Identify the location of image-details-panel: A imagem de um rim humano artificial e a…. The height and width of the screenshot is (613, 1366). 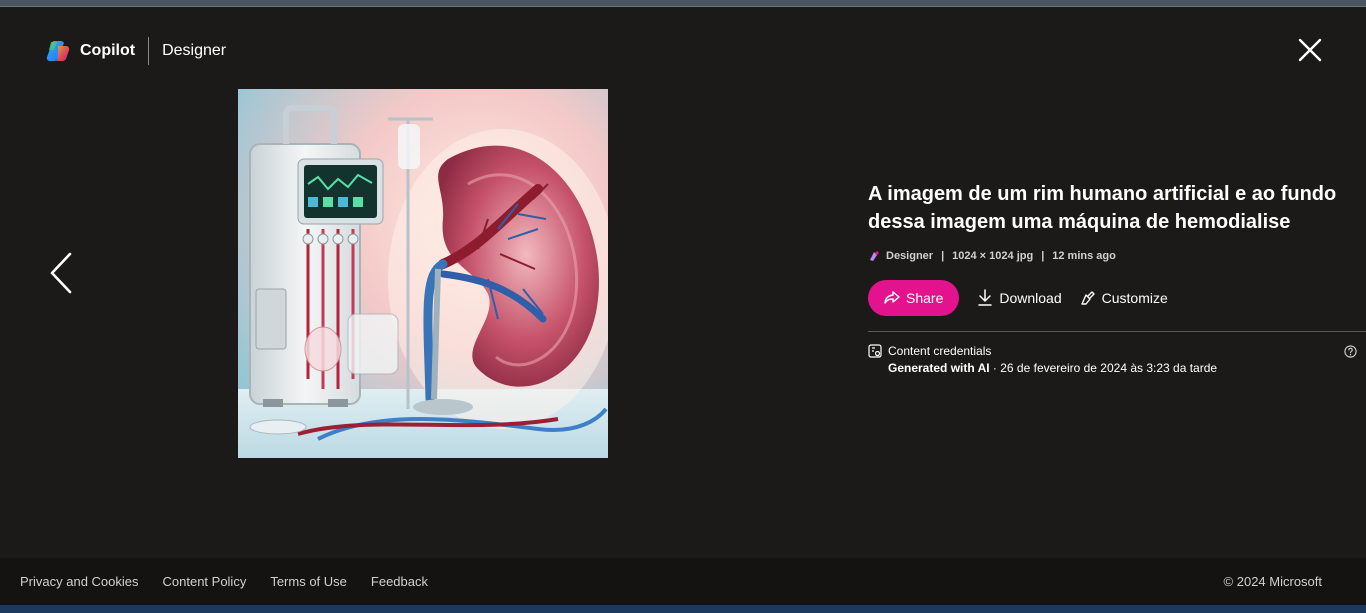
(1108, 248).